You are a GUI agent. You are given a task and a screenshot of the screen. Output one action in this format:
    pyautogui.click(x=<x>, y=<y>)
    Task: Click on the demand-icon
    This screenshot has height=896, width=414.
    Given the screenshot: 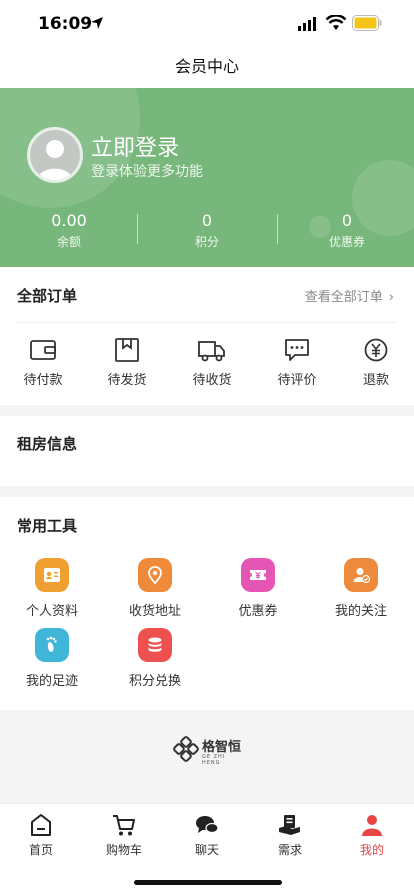 What is the action you would take?
    pyautogui.click(x=289, y=825)
    